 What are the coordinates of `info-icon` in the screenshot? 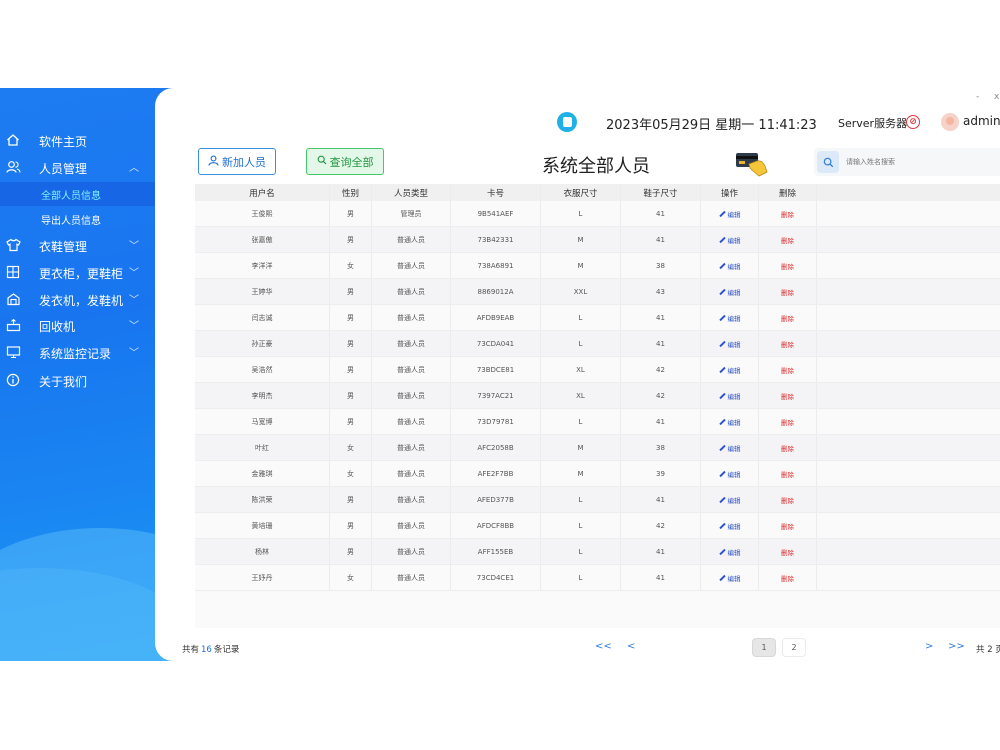 It's located at (13, 380).